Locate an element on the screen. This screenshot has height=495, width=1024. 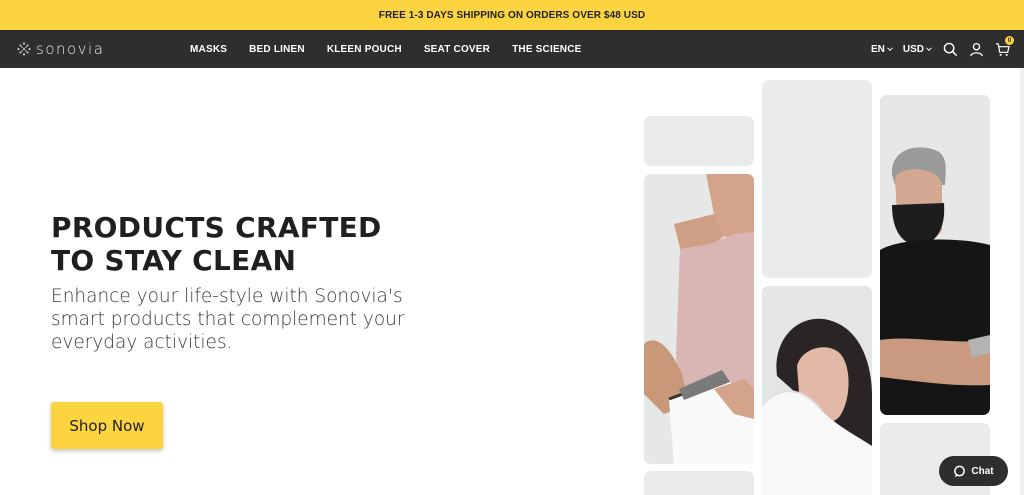
language-selector: EN is located at coordinates (882, 49).